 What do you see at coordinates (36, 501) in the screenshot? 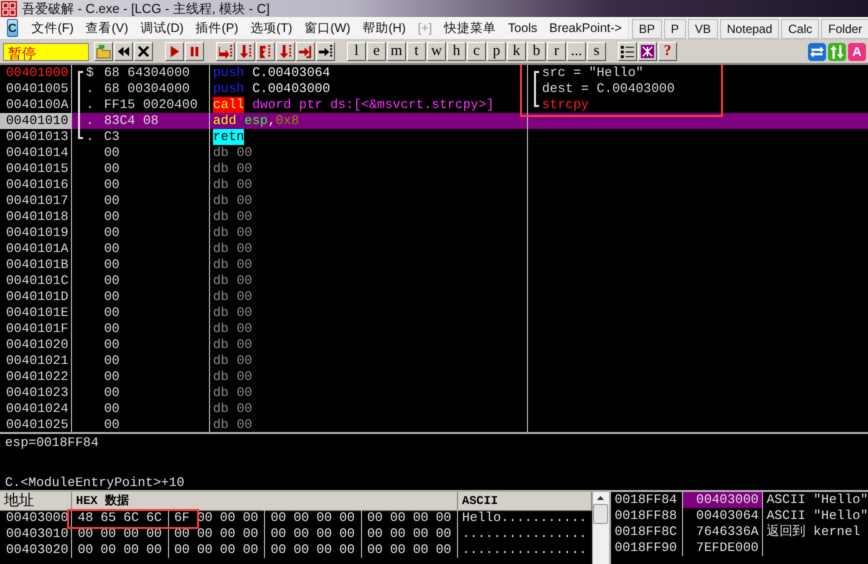
I see `column-header: 地址` at bounding box center [36, 501].